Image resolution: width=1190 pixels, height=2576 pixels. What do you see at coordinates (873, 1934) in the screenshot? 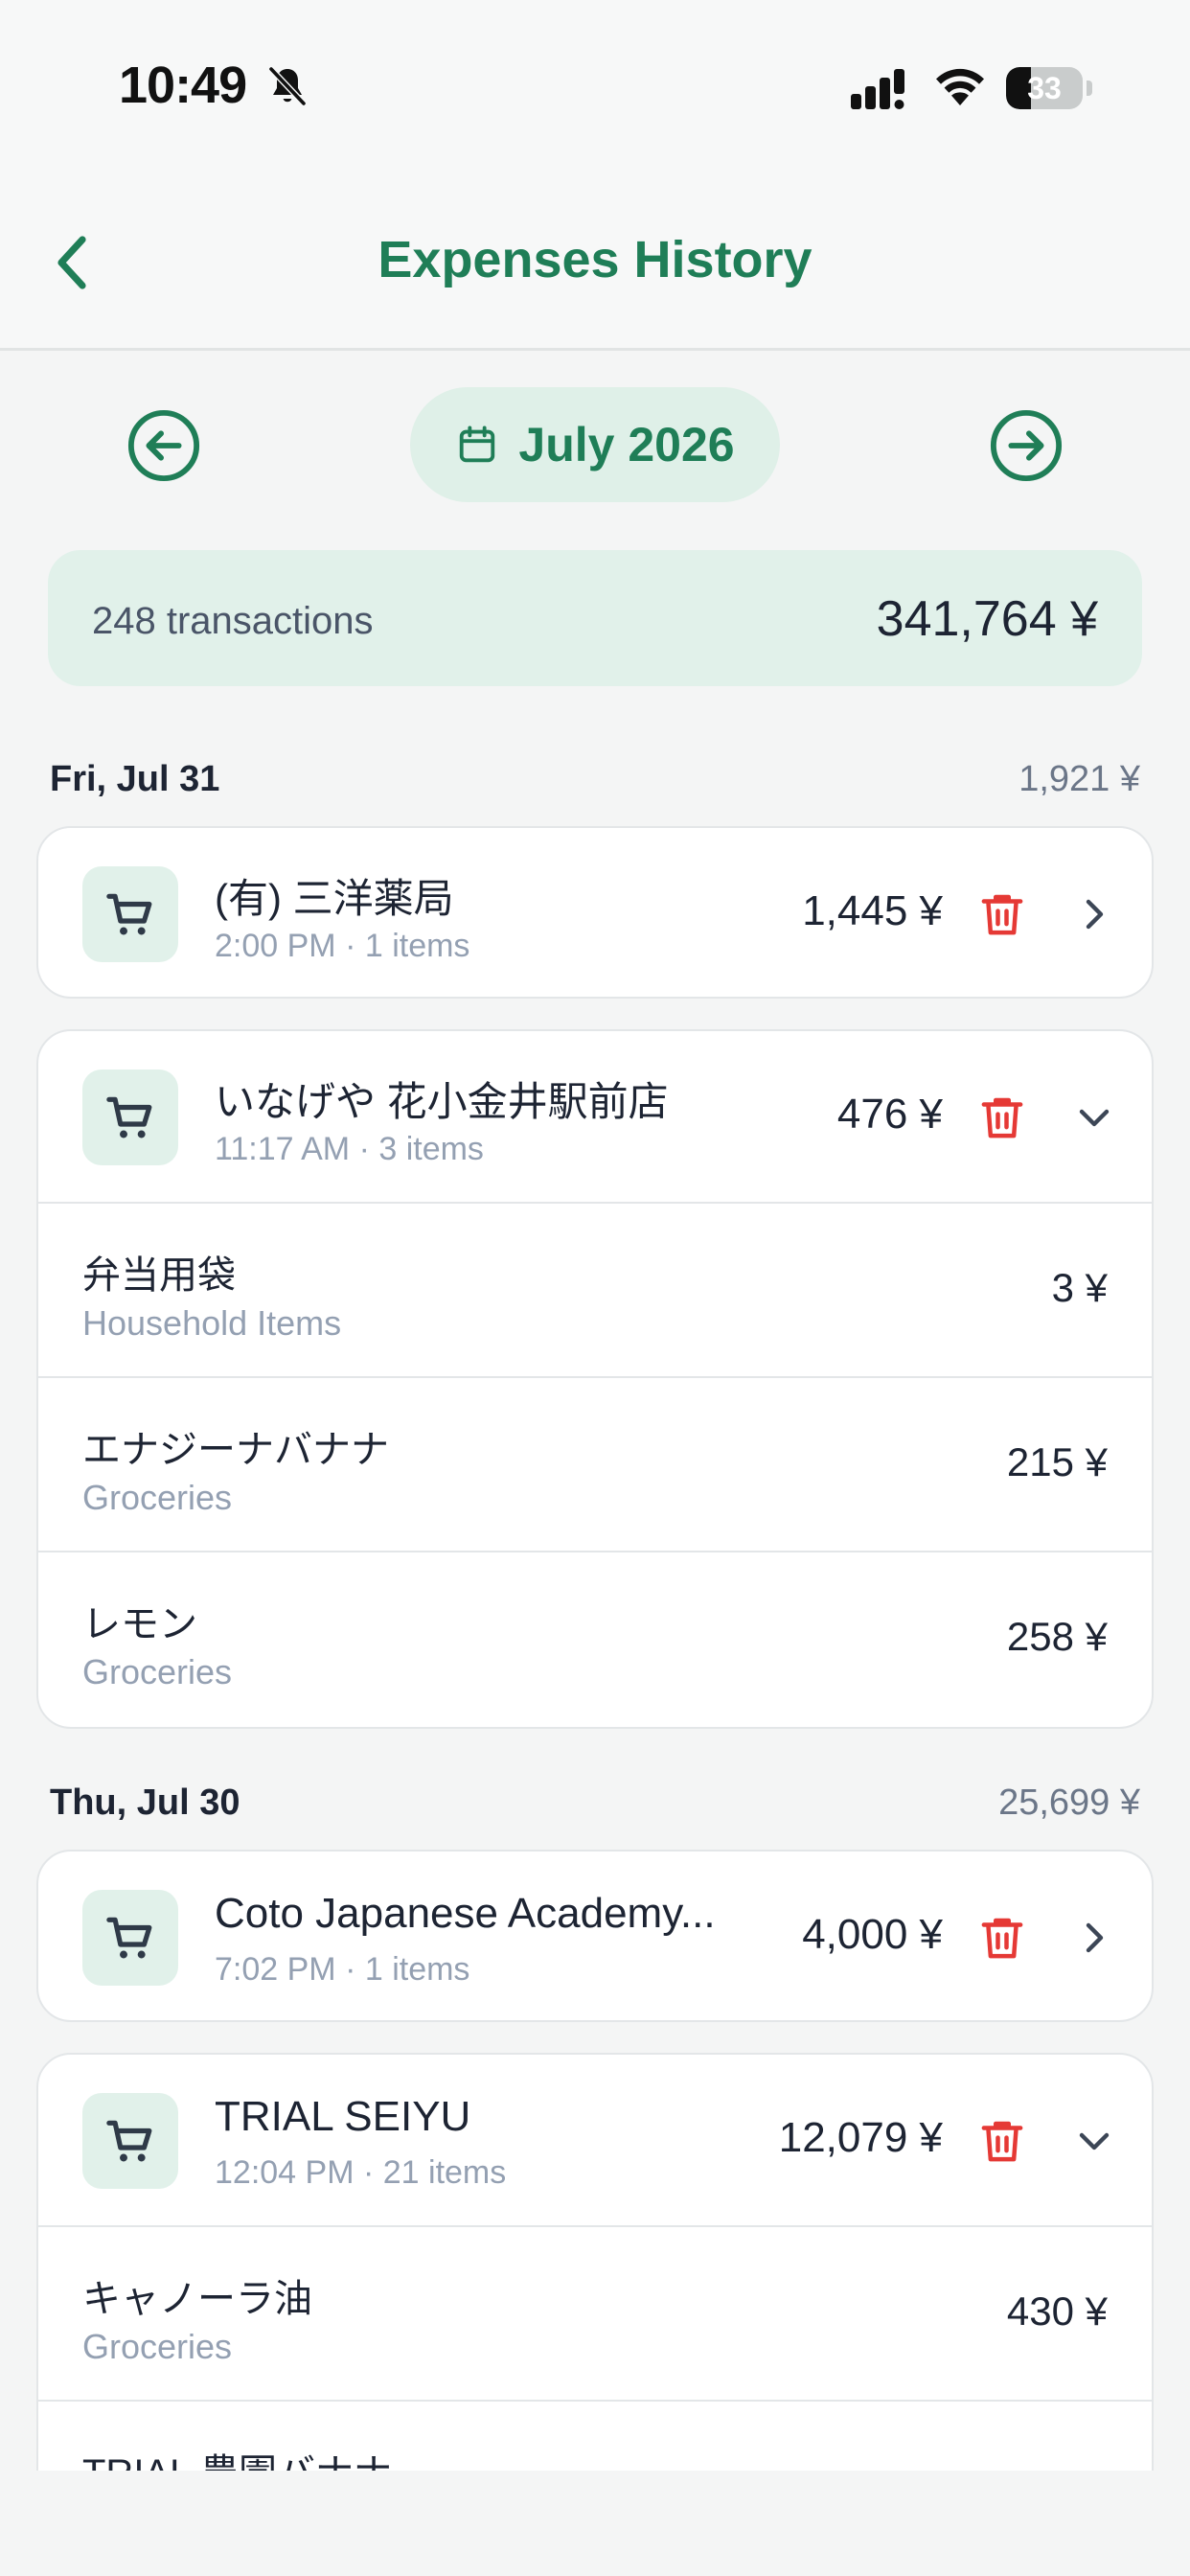
I see `transaction-amount: 4,000 ¥` at bounding box center [873, 1934].